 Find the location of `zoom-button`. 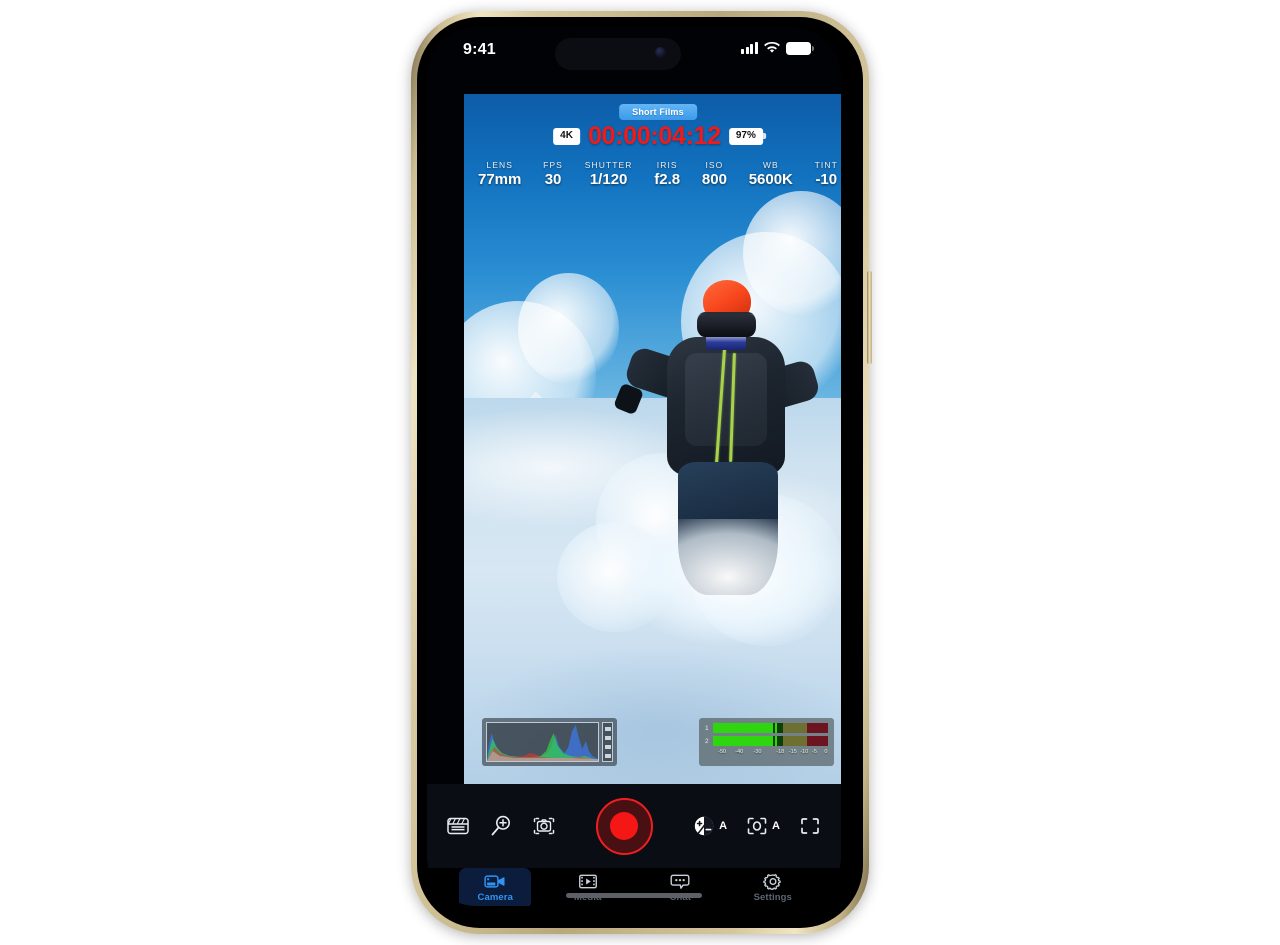

zoom-button is located at coordinates (501, 826).